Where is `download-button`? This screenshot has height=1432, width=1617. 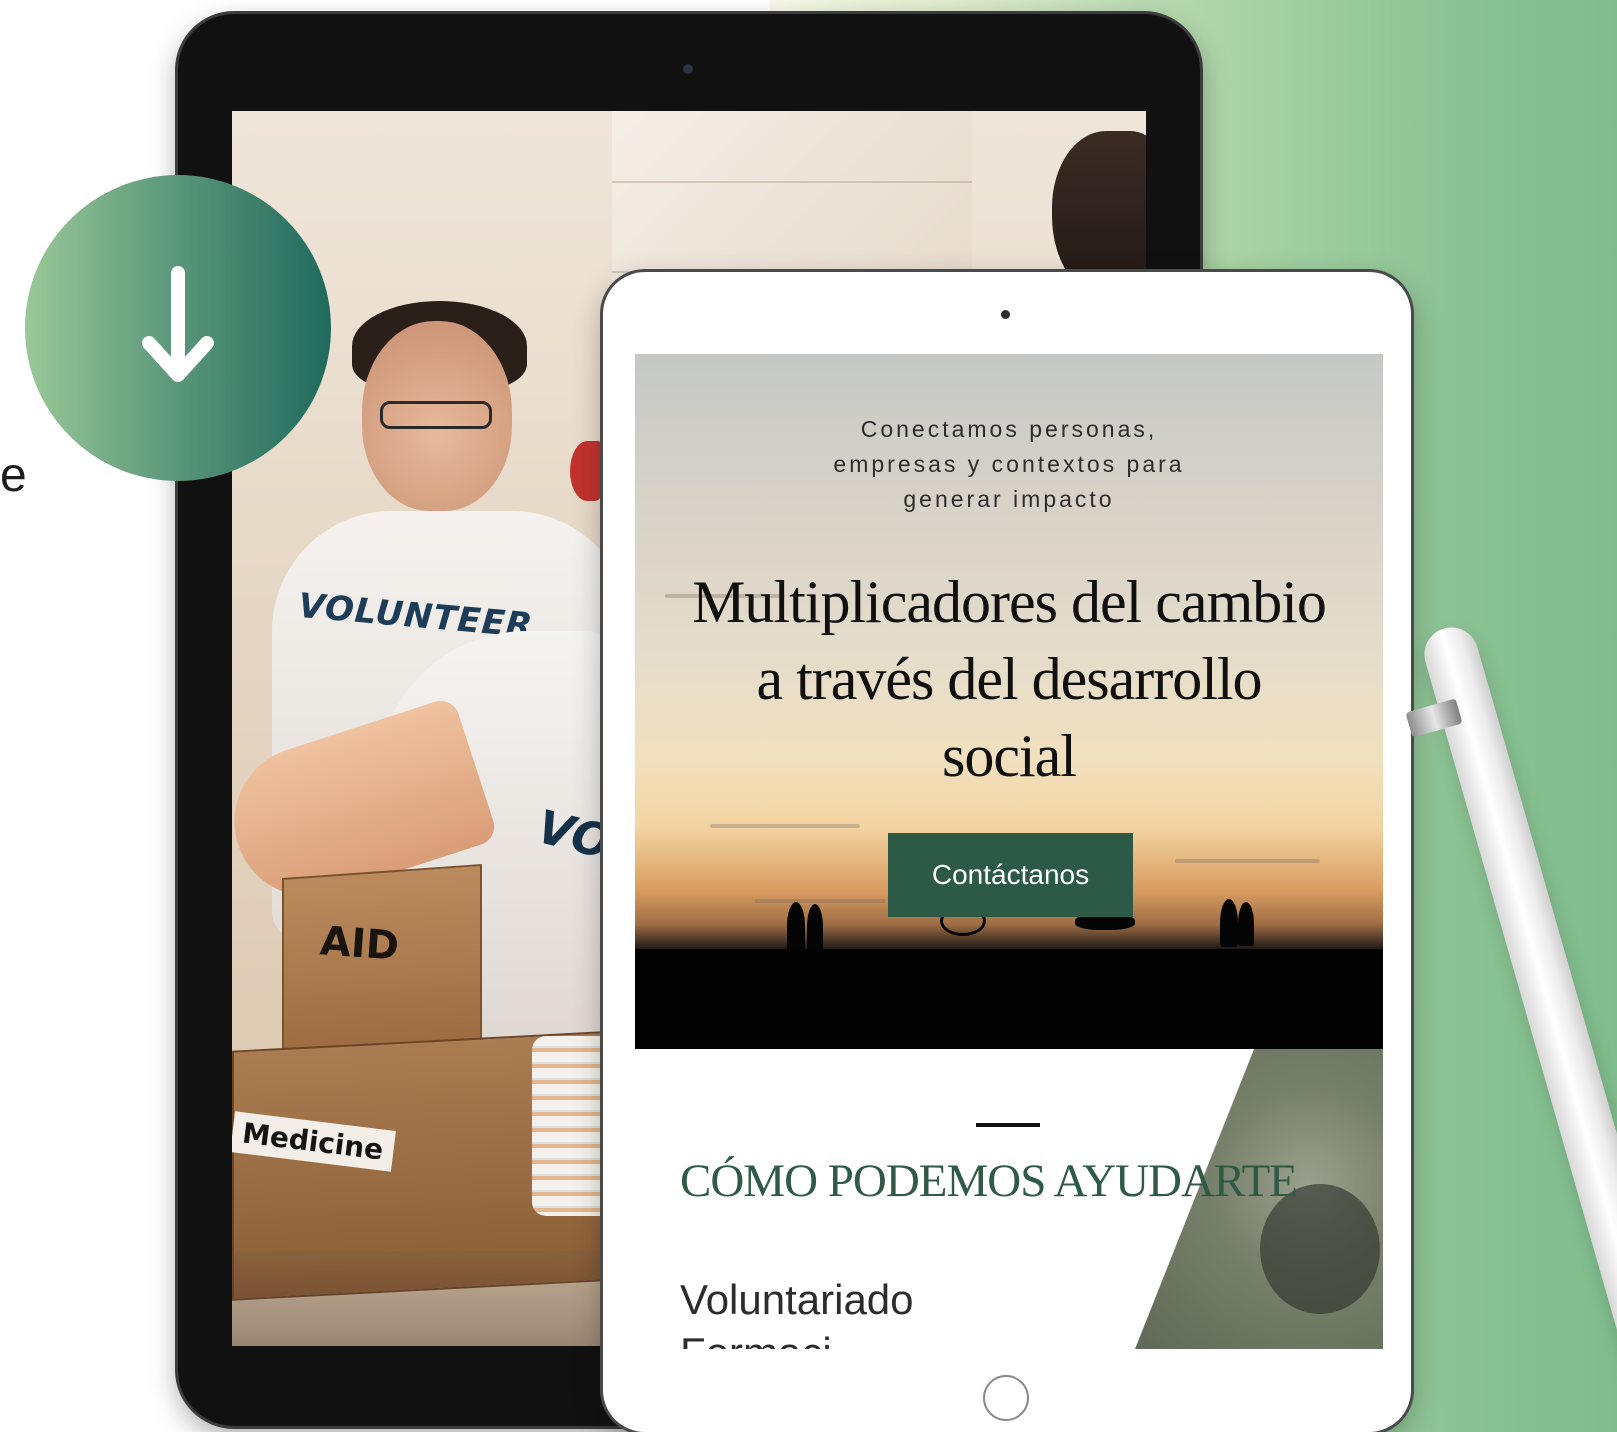
download-button is located at coordinates (178, 328).